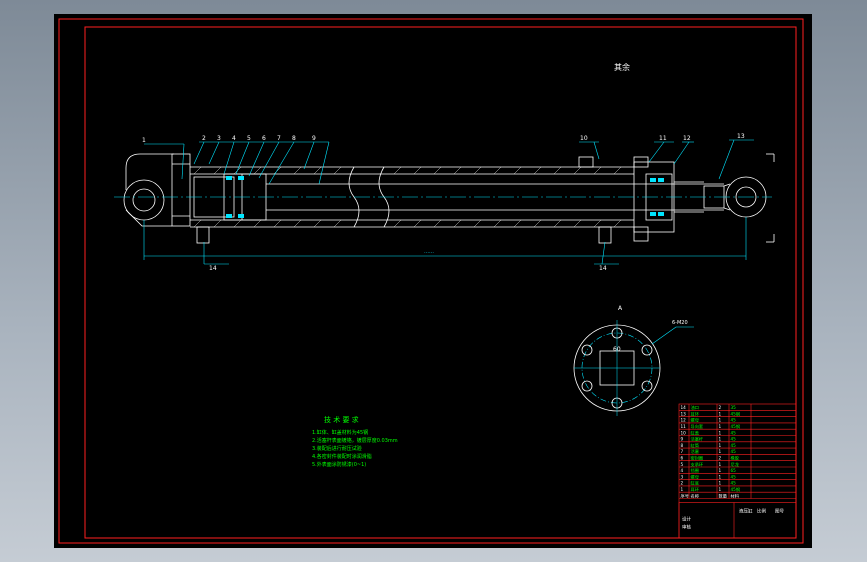 The width and height of the screenshot is (867, 562). I want to click on bom-cell: 缸底, so click(695, 483).